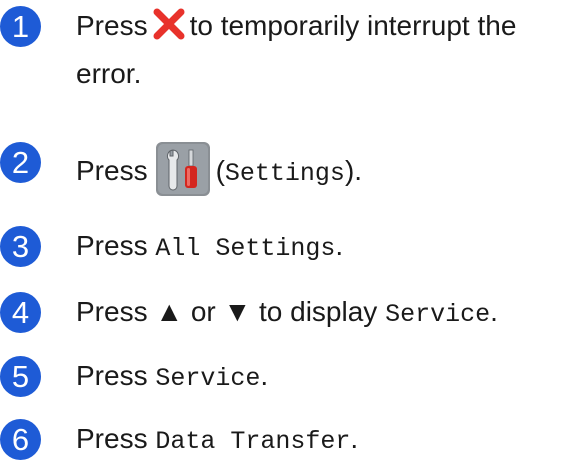  Describe the element at coordinates (287, 312) in the screenshot. I see `step-text: Press ▲ or ▼ to display Service.` at that location.